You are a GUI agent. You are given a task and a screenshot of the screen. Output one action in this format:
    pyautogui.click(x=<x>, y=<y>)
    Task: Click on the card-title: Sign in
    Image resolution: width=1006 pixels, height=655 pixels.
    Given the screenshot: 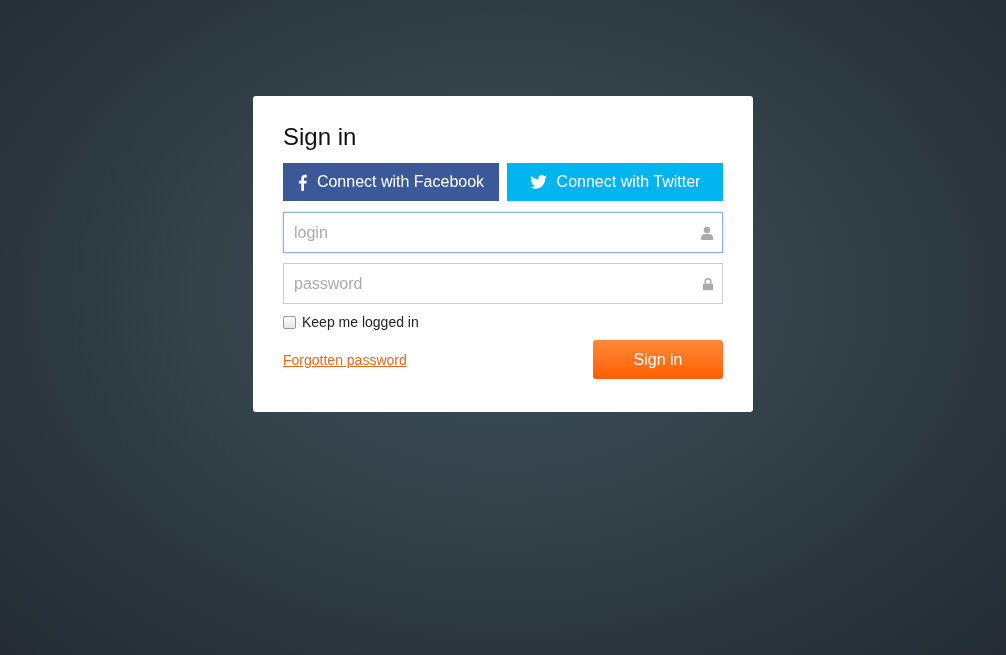 What is the action you would take?
    pyautogui.click(x=320, y=137)
    